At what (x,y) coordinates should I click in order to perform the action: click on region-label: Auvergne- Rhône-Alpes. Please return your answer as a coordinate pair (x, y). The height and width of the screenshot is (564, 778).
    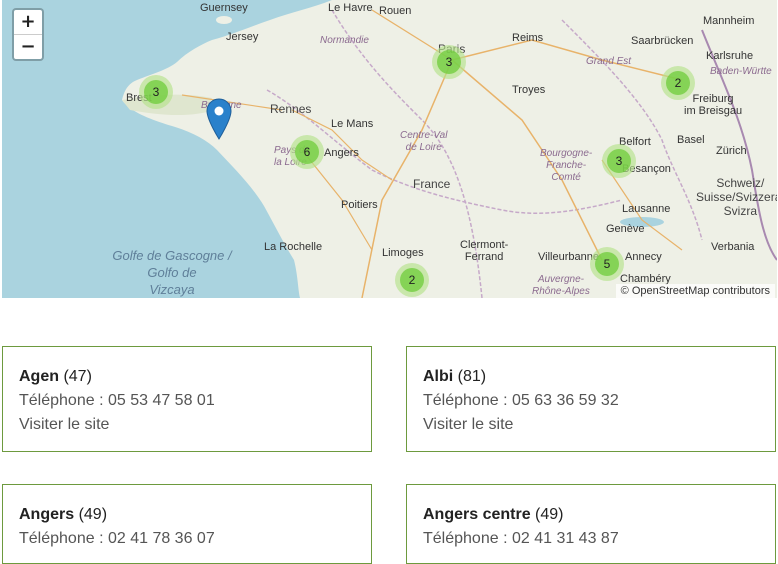
    Looking at the image, I should click on (561, 285).